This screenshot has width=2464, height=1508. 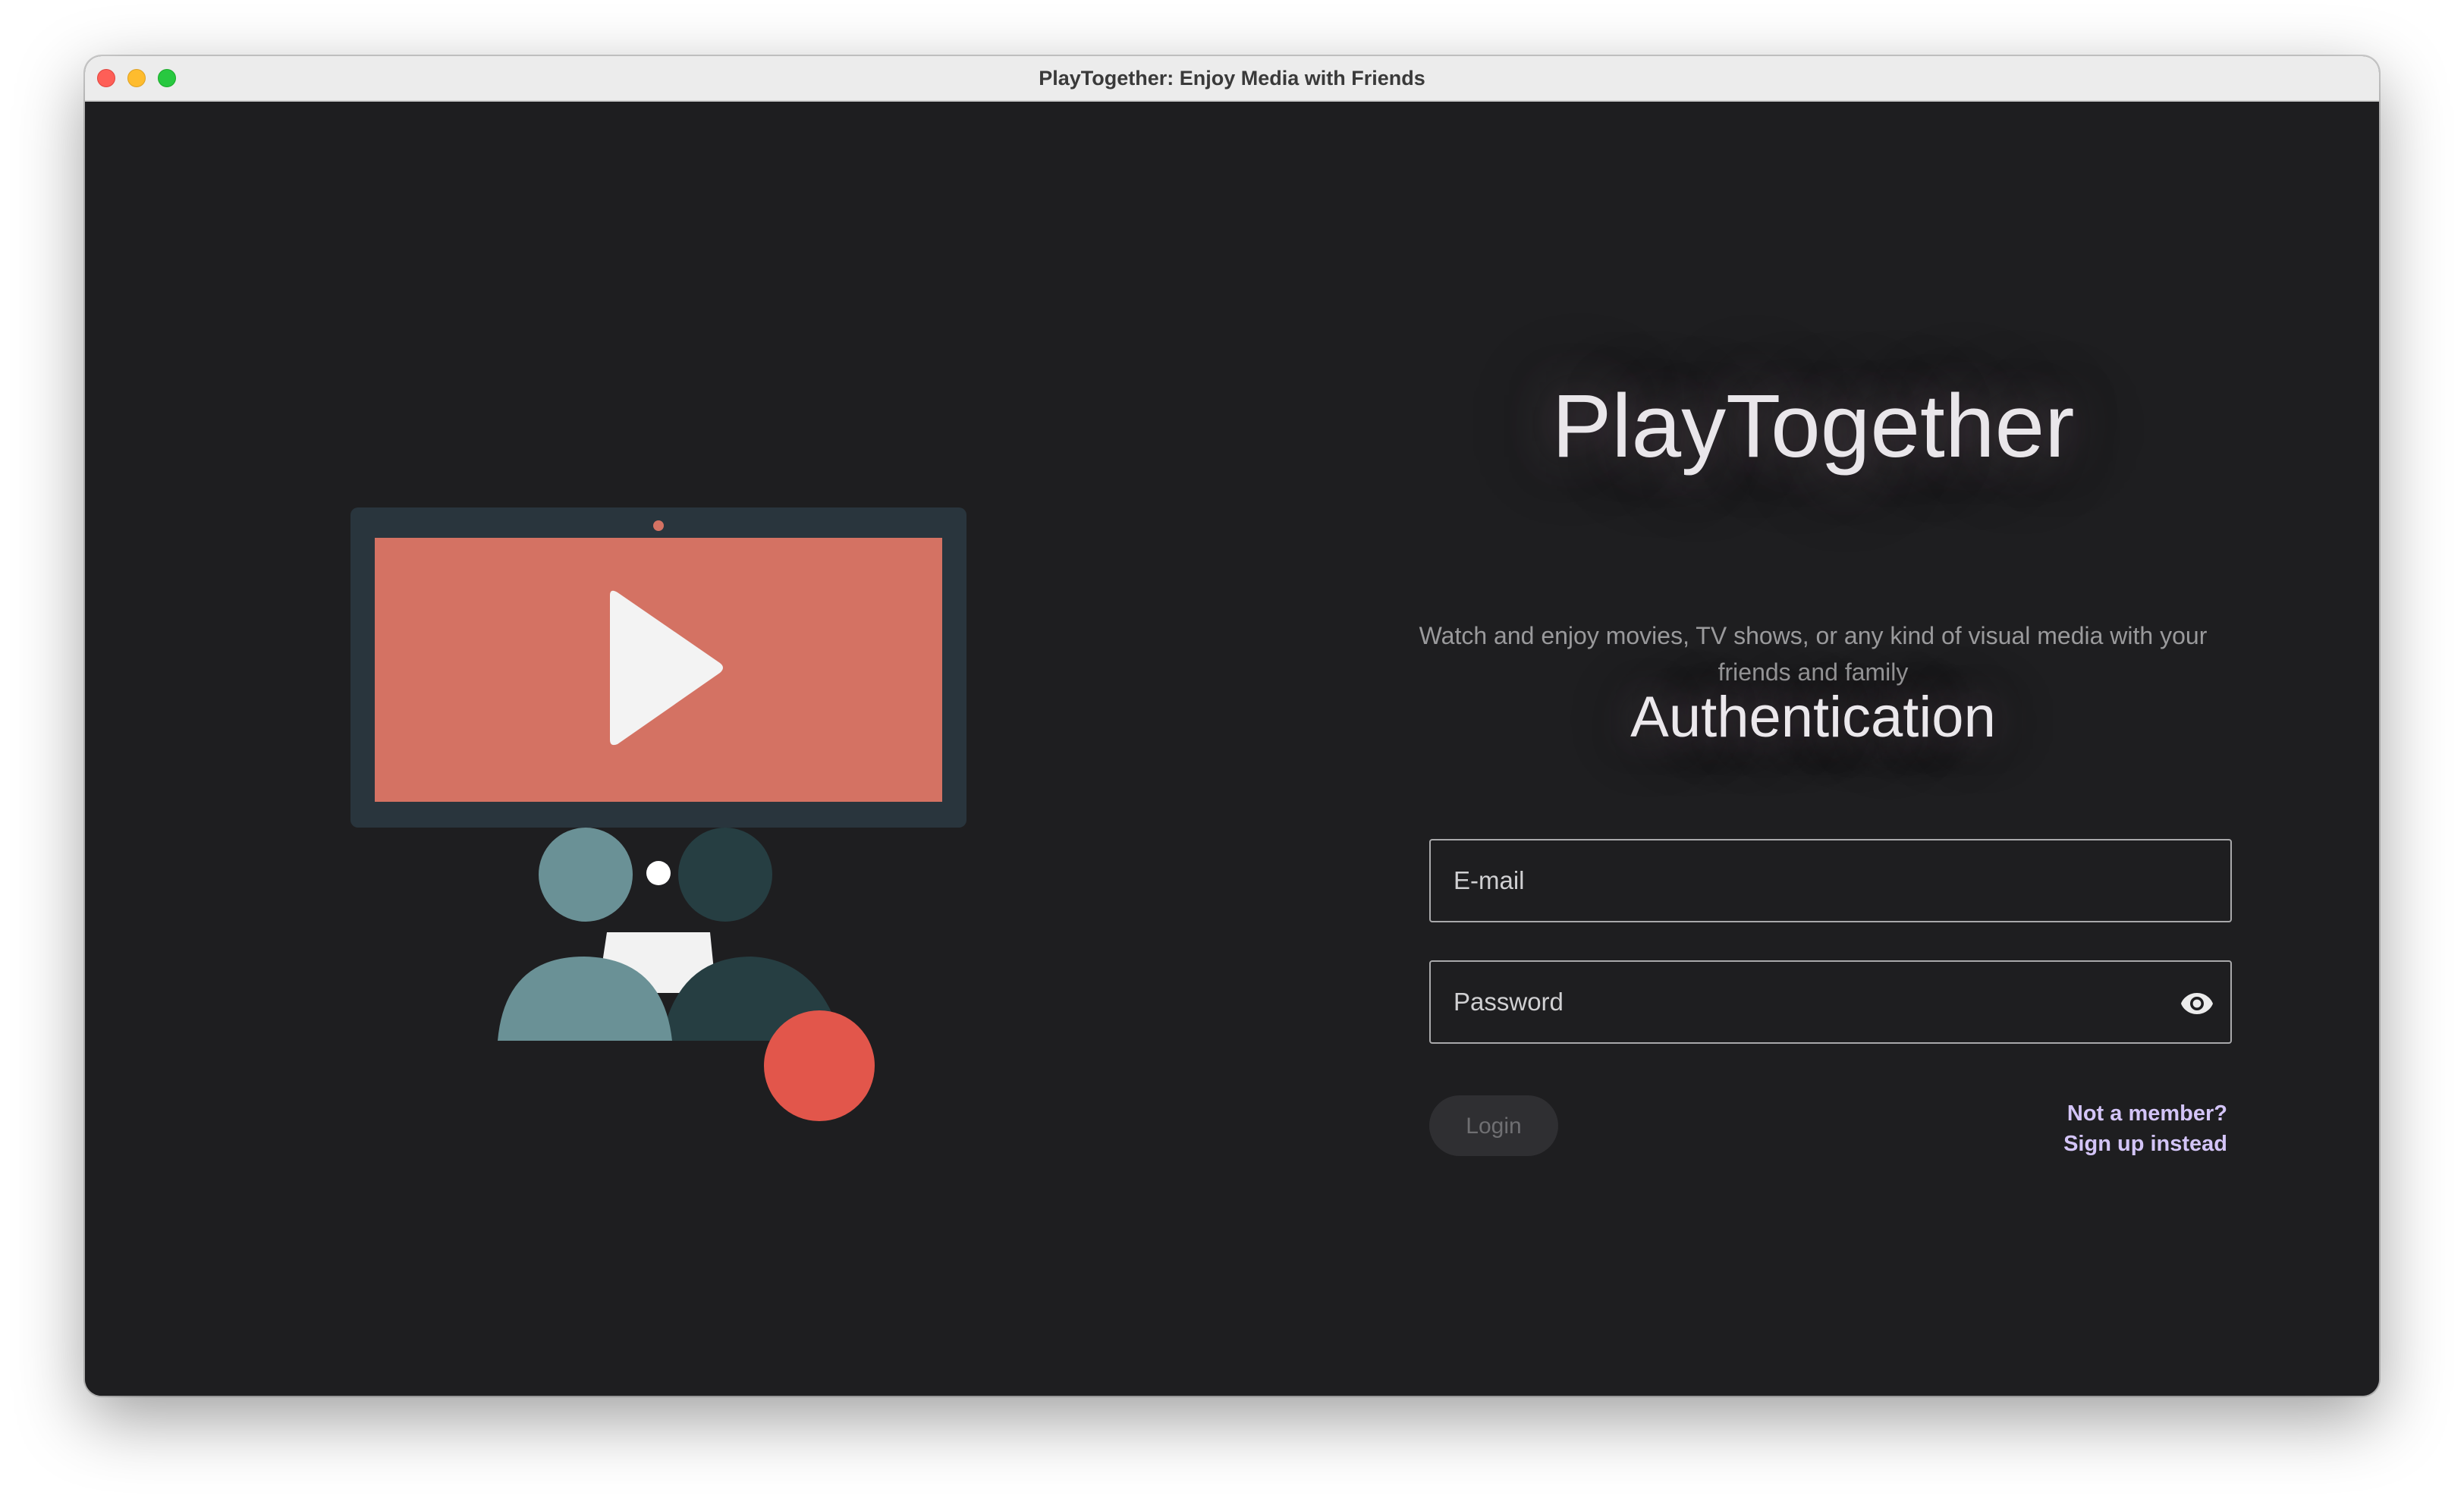 I want to click on authentication-heading: Authentication, so click(x=1813, y=717).